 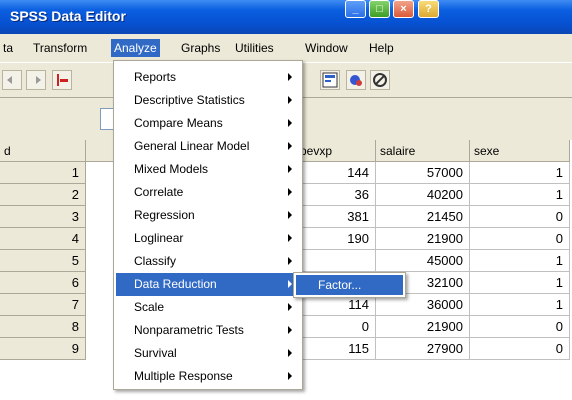 I want to click on maximize-button: □, so click(x=379, y=9).